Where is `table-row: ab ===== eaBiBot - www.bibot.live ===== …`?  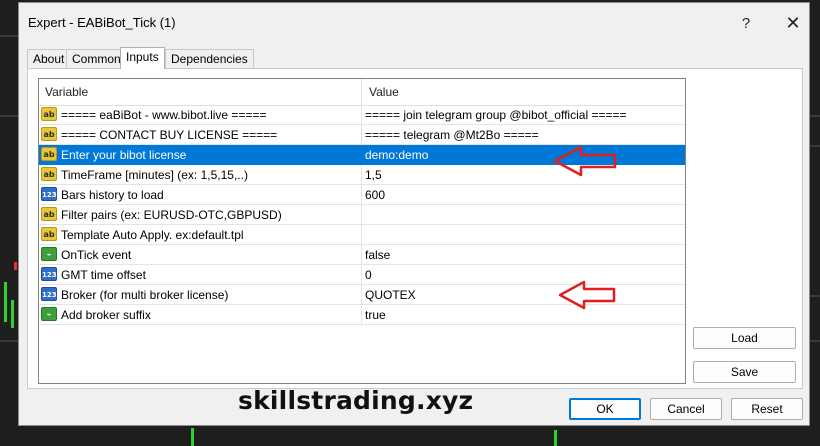 table-row: ab ===== eaBiBot - www.bibot.live ===== … is located at coordinates (362, 115).